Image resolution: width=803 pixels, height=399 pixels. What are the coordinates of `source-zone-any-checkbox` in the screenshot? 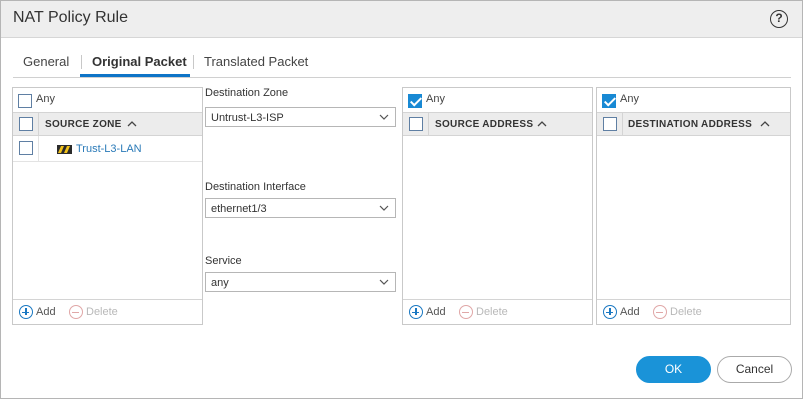 It's located at (25, 101).